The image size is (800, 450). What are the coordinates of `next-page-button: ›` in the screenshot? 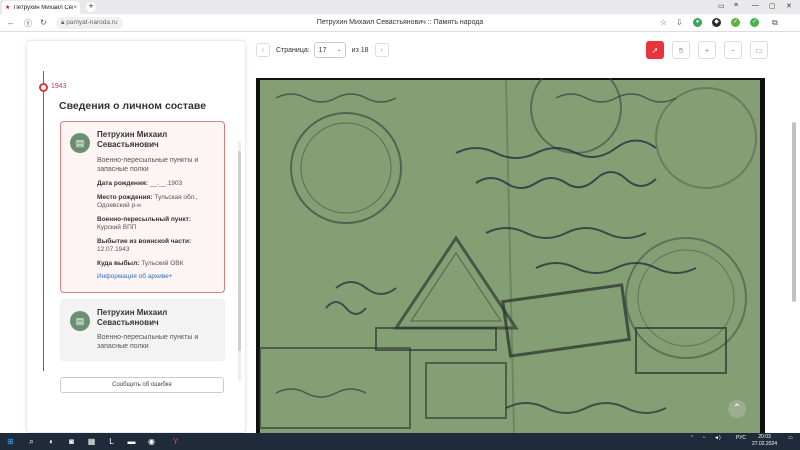 It's located at (381, 50).